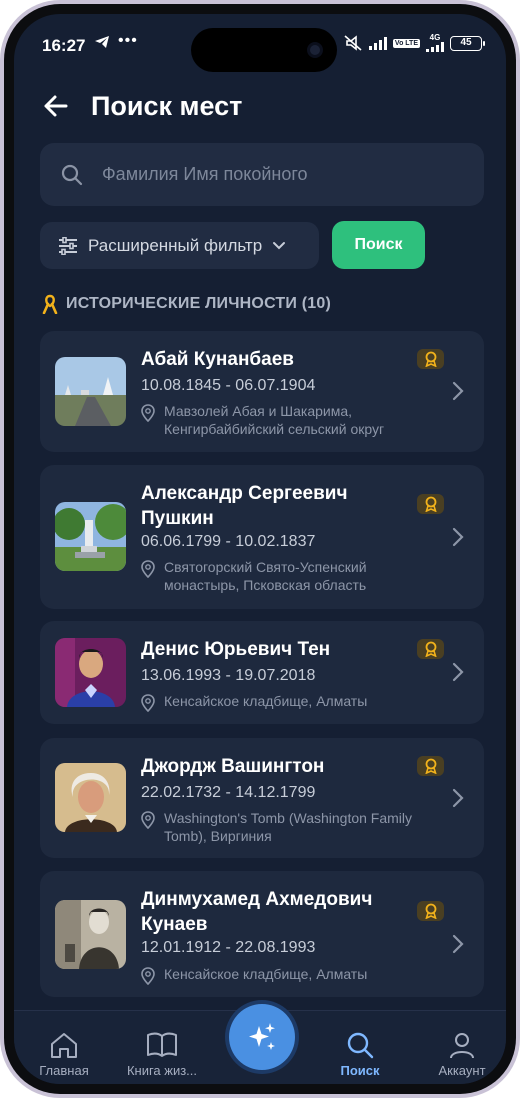 The width and height of the screenshot is (520, 1098). Describe the element at coordinates (128, 40) in the screenshot. I see `more-notifications-icon: •••` at that location.